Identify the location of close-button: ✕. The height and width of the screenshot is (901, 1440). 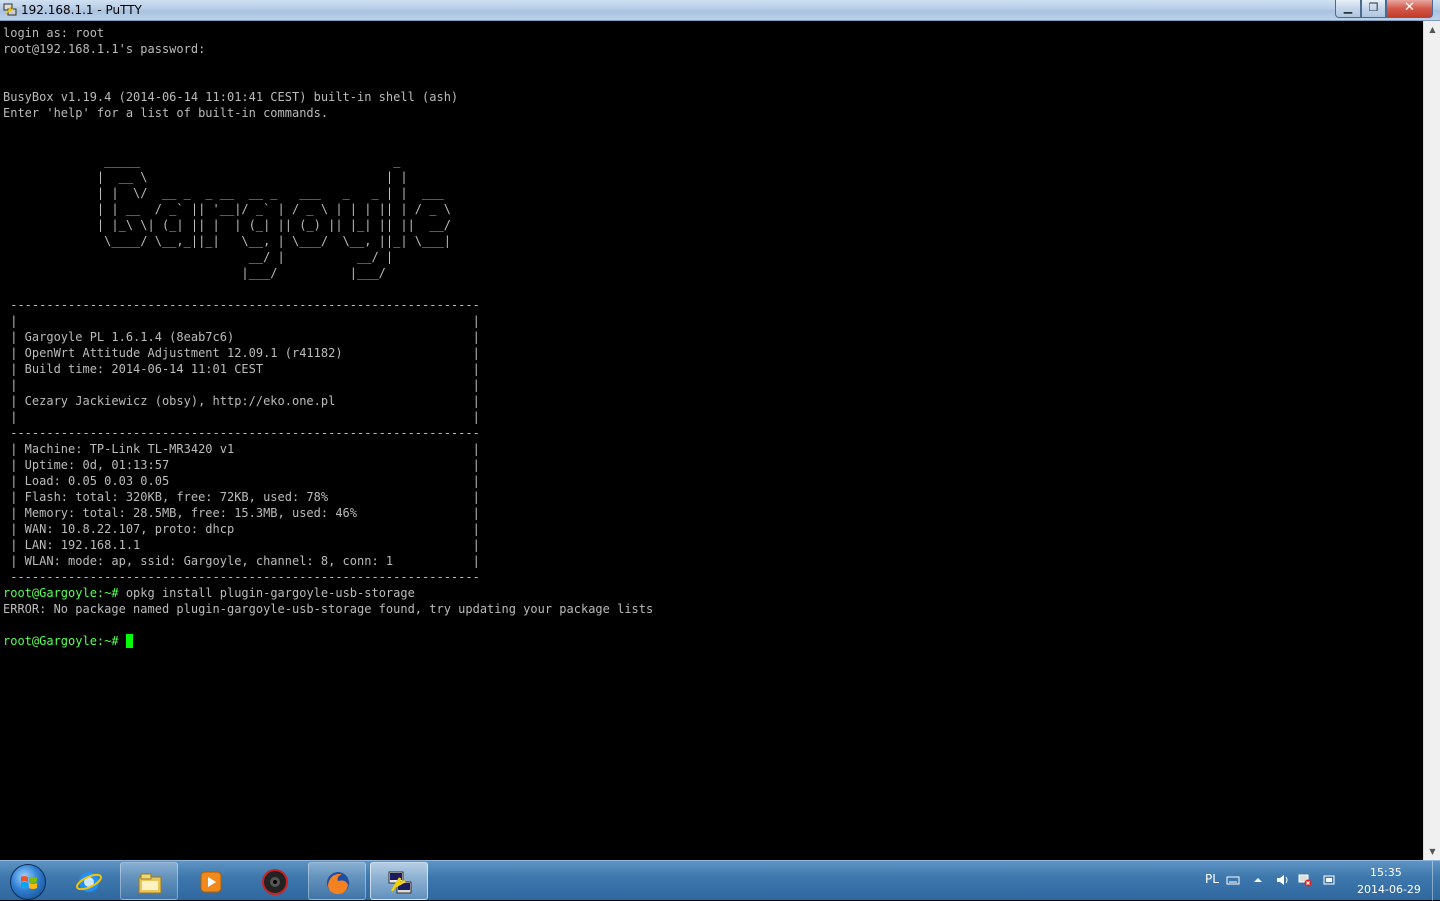
(1409, 9).